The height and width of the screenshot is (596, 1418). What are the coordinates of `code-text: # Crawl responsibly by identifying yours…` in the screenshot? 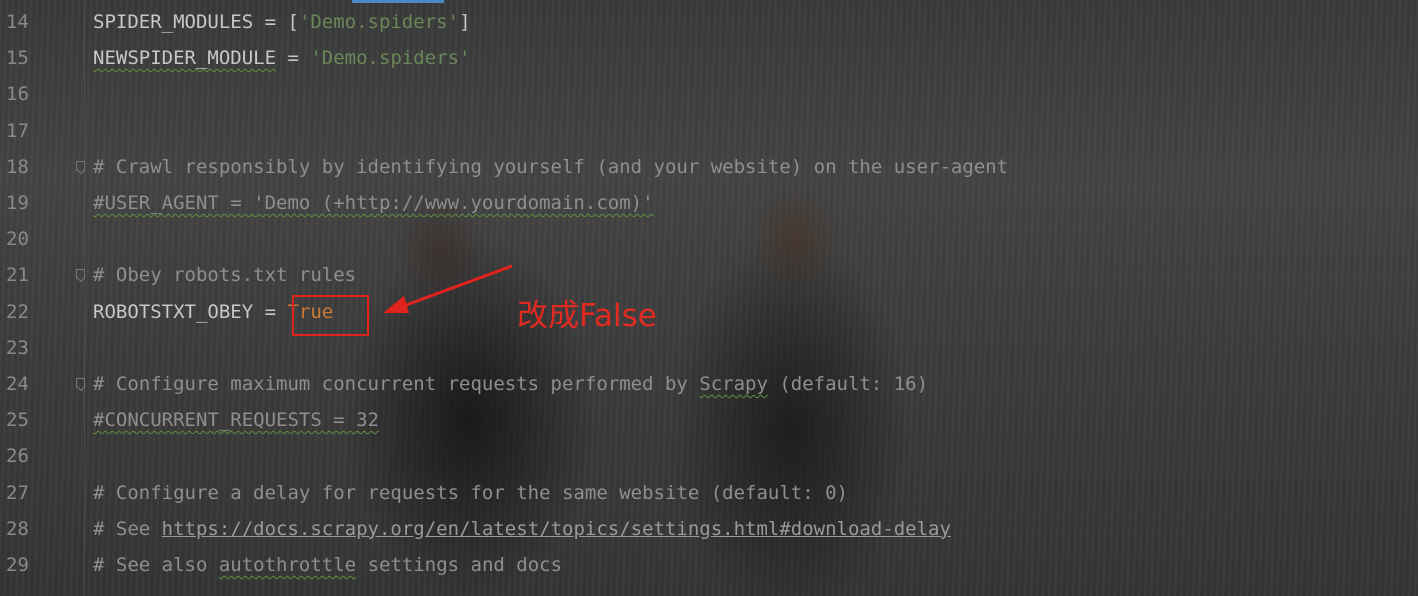 It's located at (550, 167).